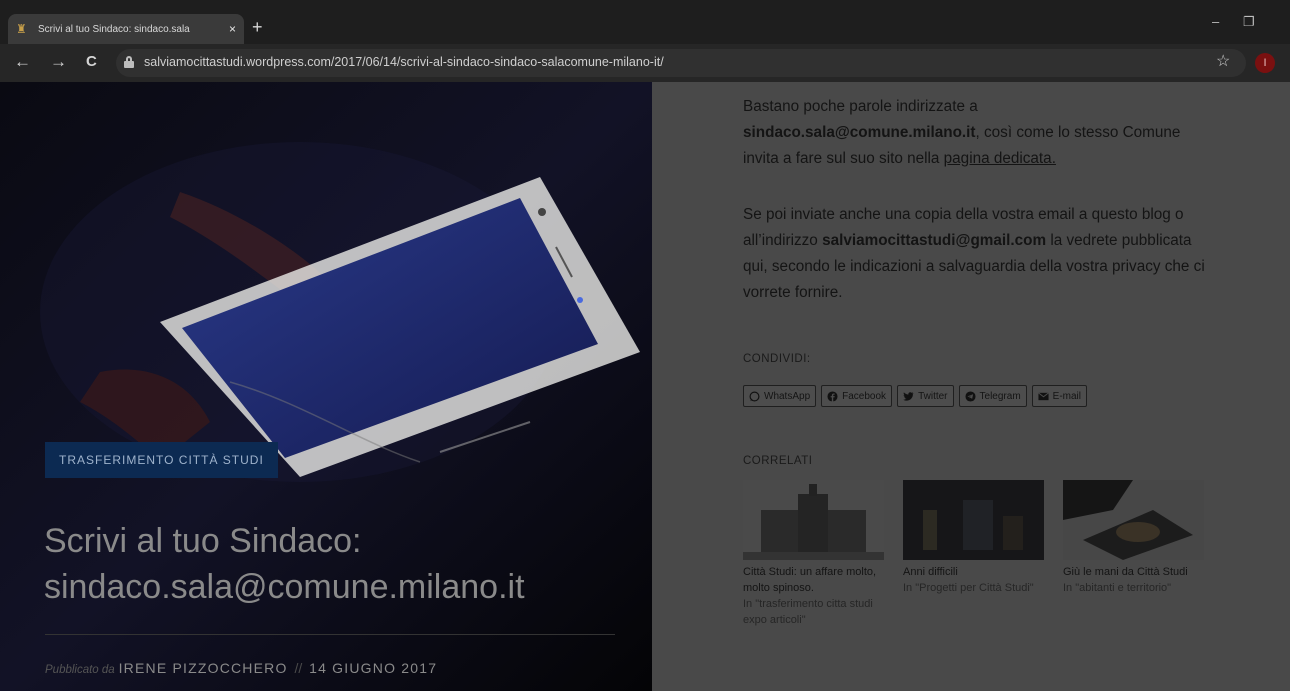  What do you see at coordinates (934, 240) in the screenshot?
I see `blog-email: salviamocittastudi@gmail.com` at bounding box center [934, 240].